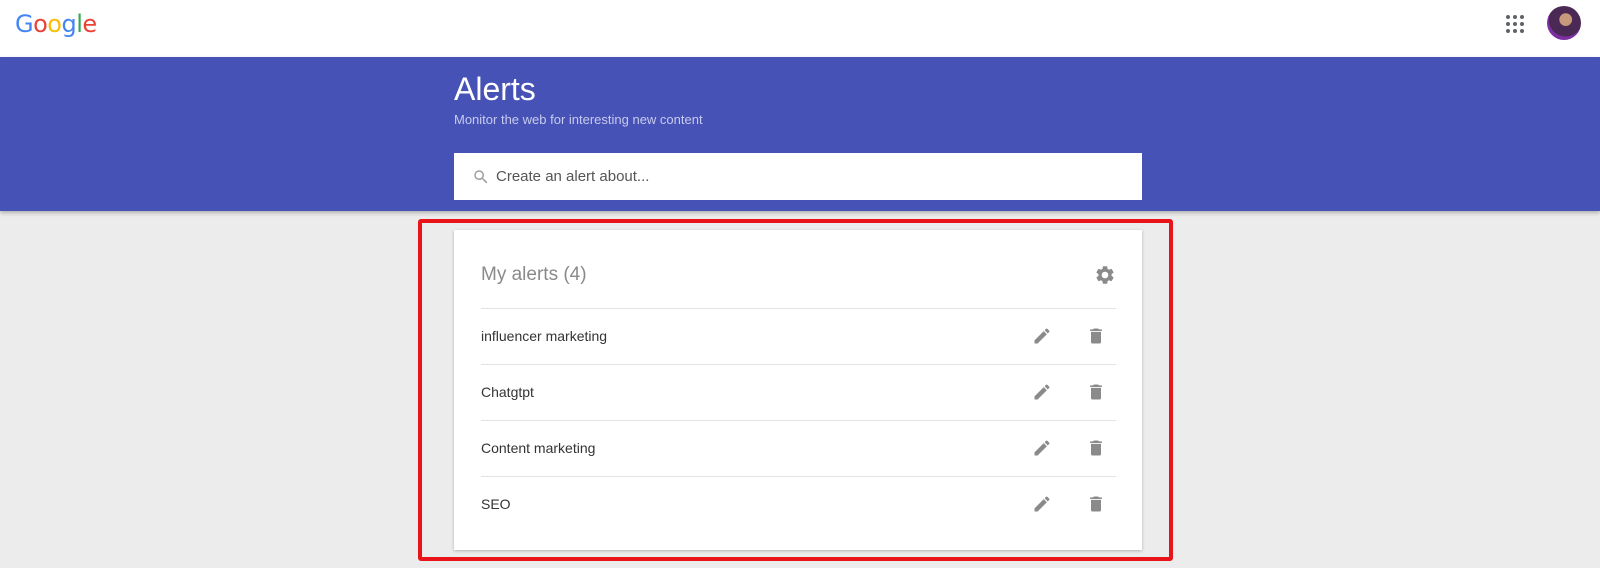 The image size is (1600, 568). I want to click on logo-letter: e, so click(89, 24).